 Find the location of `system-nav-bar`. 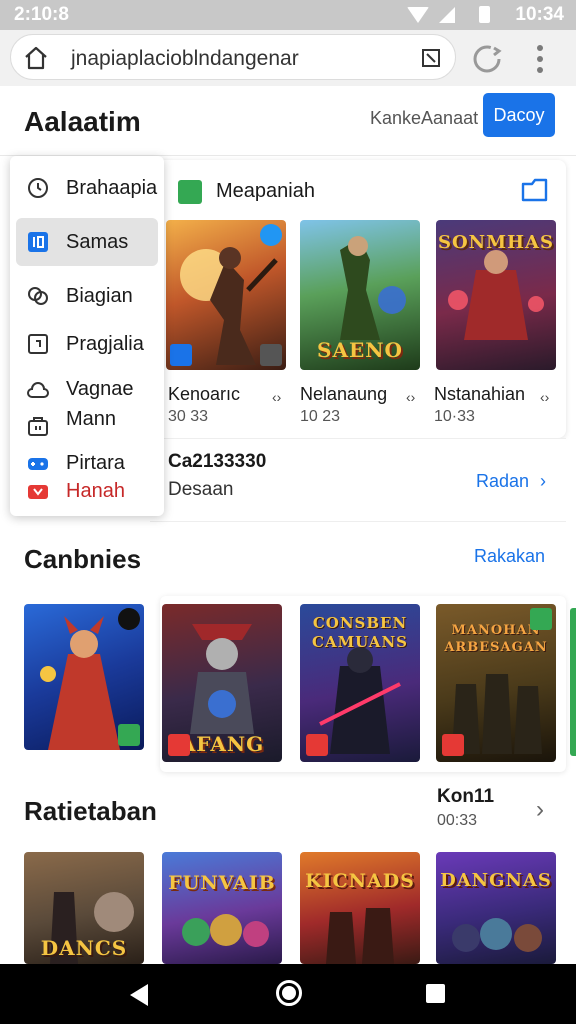

system-nav-bar is located at coordinates (288, 994).